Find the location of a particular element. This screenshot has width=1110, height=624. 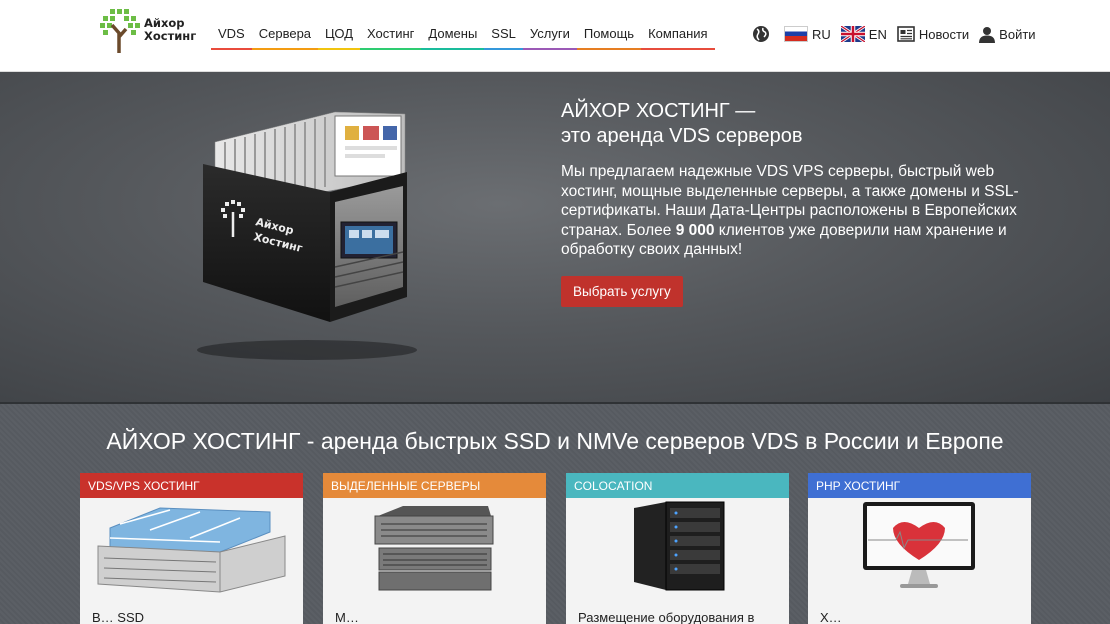

hero-title: АЙХОР ХОСТИНГ — это аренда VDS серверов is located at coordinates (682, 123).